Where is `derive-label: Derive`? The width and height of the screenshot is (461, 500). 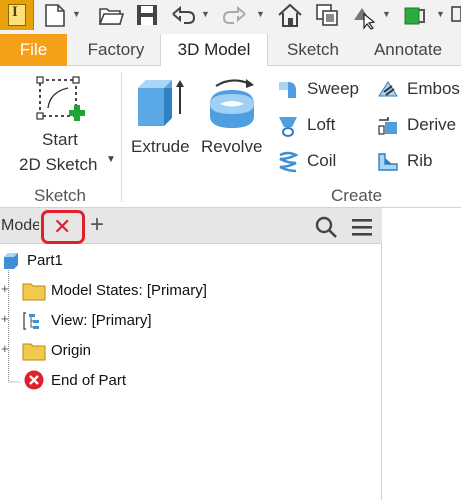
derive-label: Derive is located at coordinates (432, 124).